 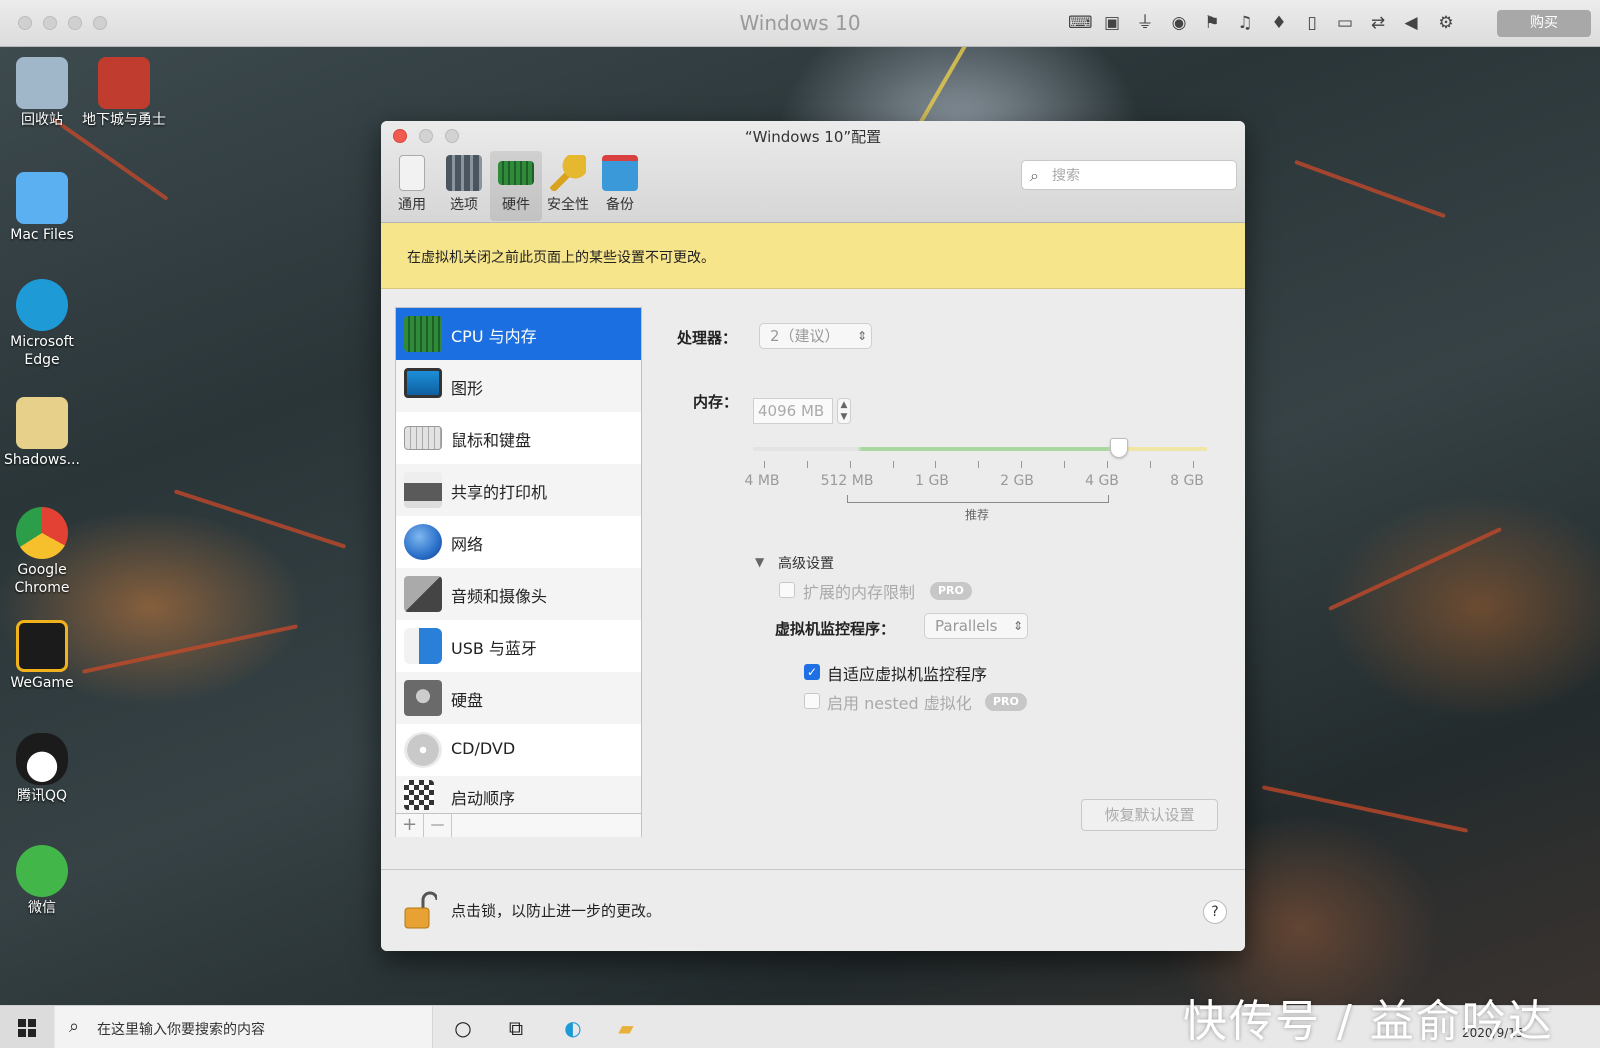 I want to click on speaker-icon: ♫, so click(x=1245, y=23).